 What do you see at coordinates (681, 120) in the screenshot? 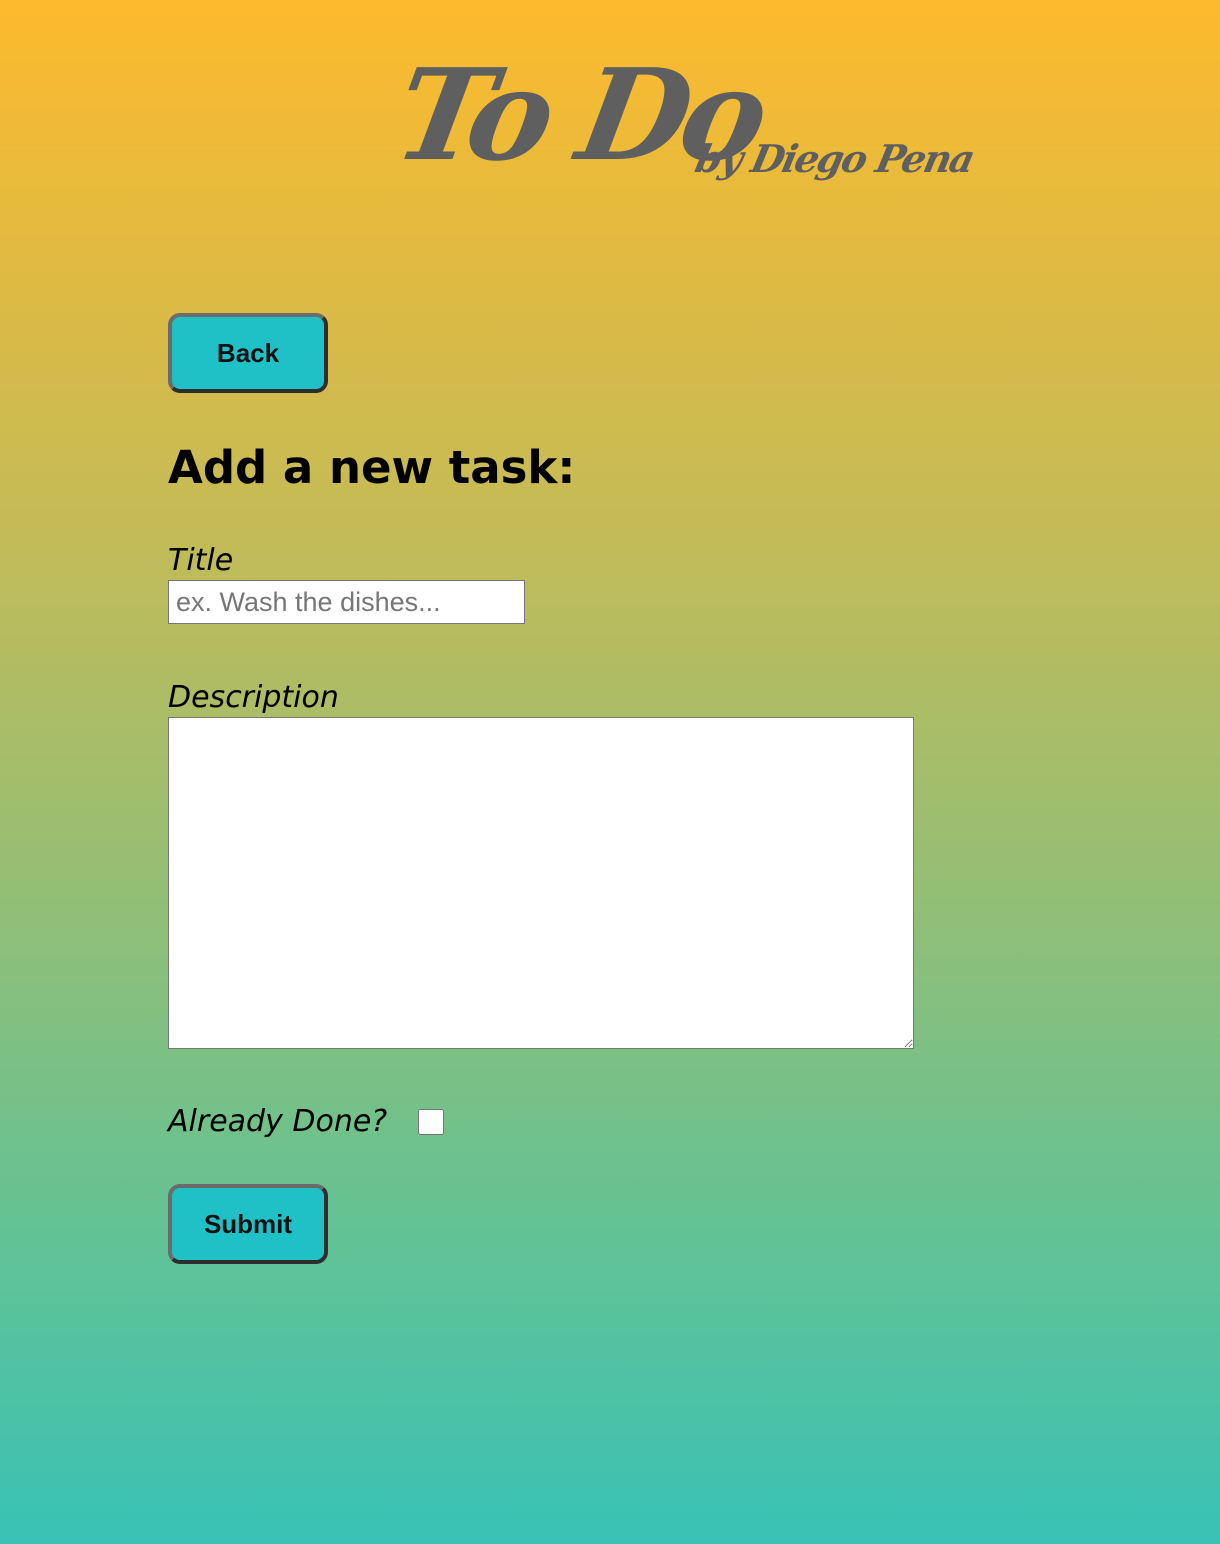
I see `app-logo: To Do by Diego Pena` at bounding box center [681, 120].